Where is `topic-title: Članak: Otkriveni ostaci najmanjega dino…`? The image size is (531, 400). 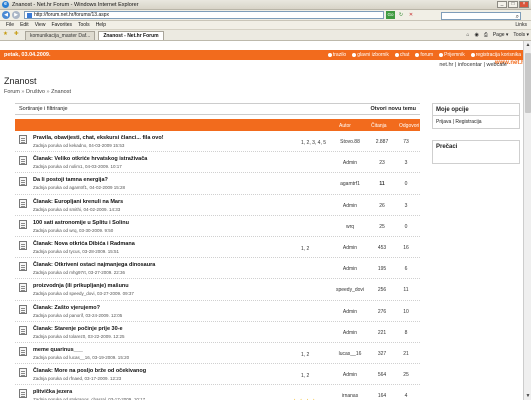 topic-title: Članak: Otkriveni ostaci najmanjega dino… is located at coordinates (94, 265).